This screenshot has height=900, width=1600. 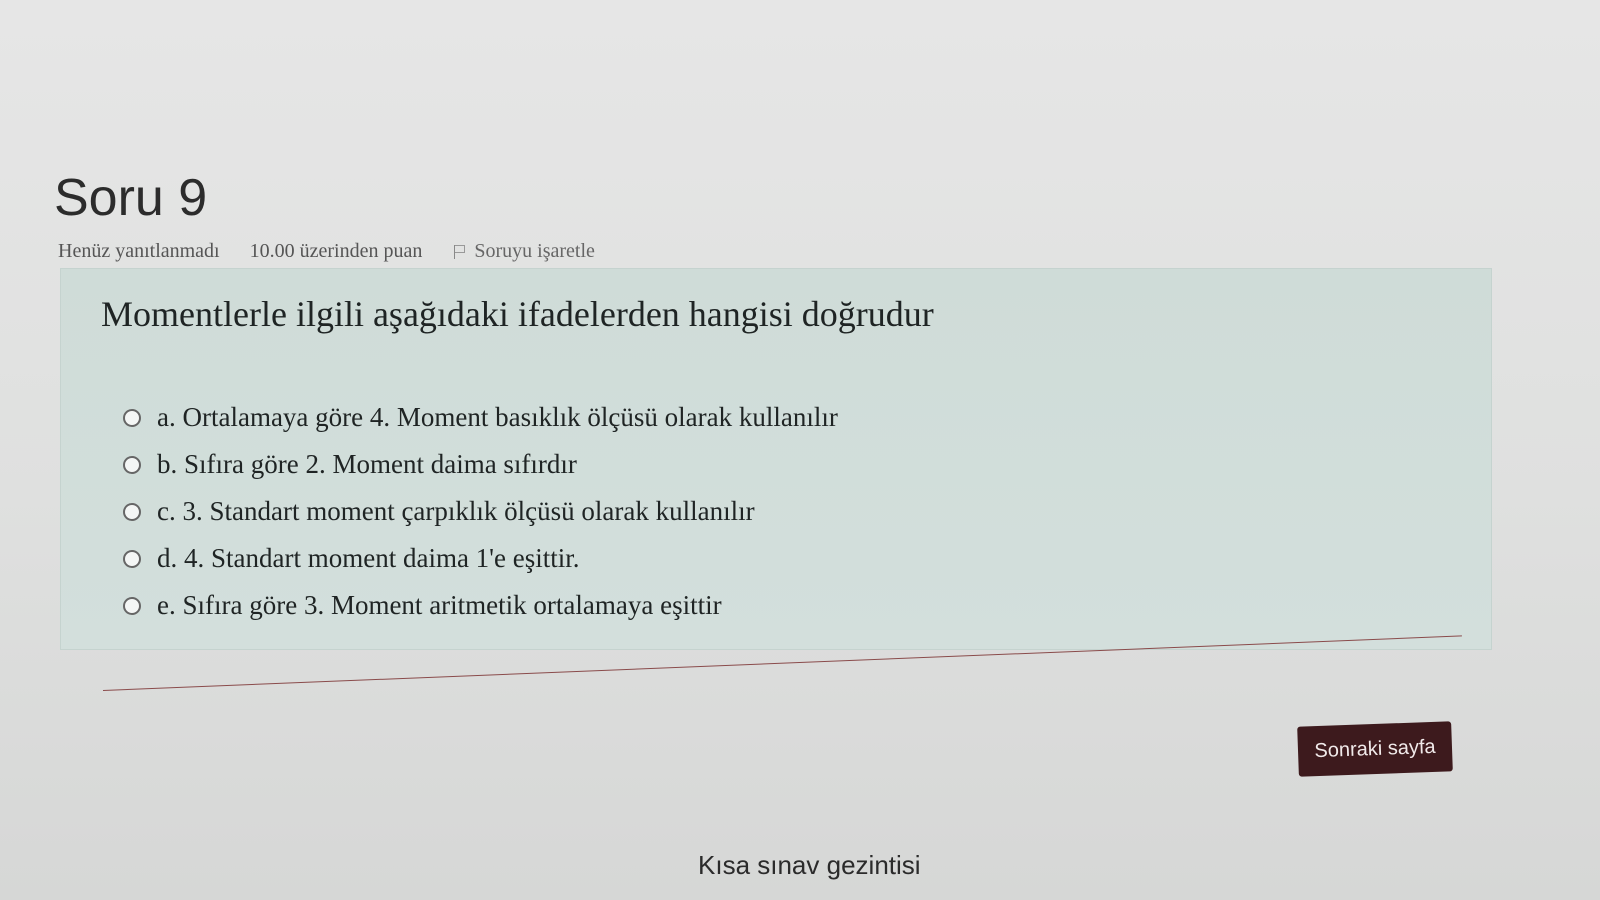 What do you see at coordinates (809, 865) in the screenshot?
I see `quiz-navigation-title: Kısa sınav gezintisi` at bounding box center [809, 865].